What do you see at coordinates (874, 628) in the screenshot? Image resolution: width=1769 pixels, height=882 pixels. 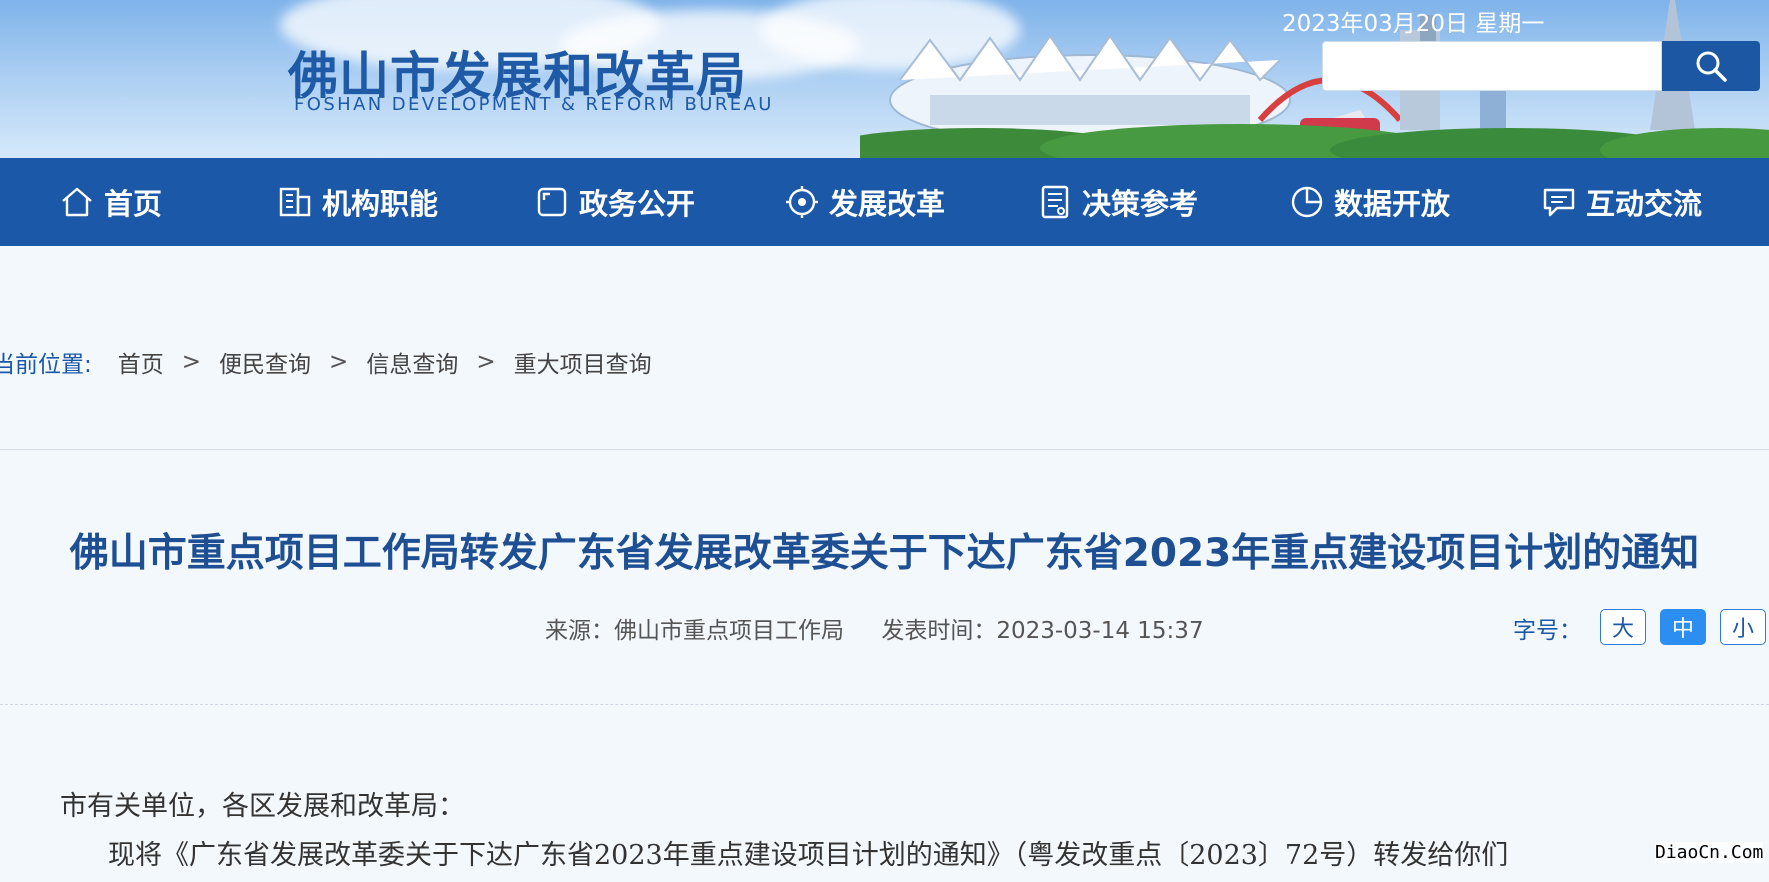 I see `article-meta: 来源：佛山市重点项目工作局 发表时间：2023-03-14 15:37` at bounding box center [874, 628].